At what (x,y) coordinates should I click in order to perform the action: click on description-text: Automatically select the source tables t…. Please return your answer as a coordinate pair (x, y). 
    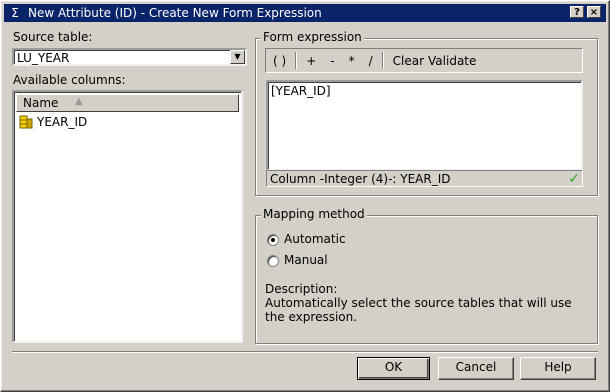
    Looking at the image, I should click on (418, 310).